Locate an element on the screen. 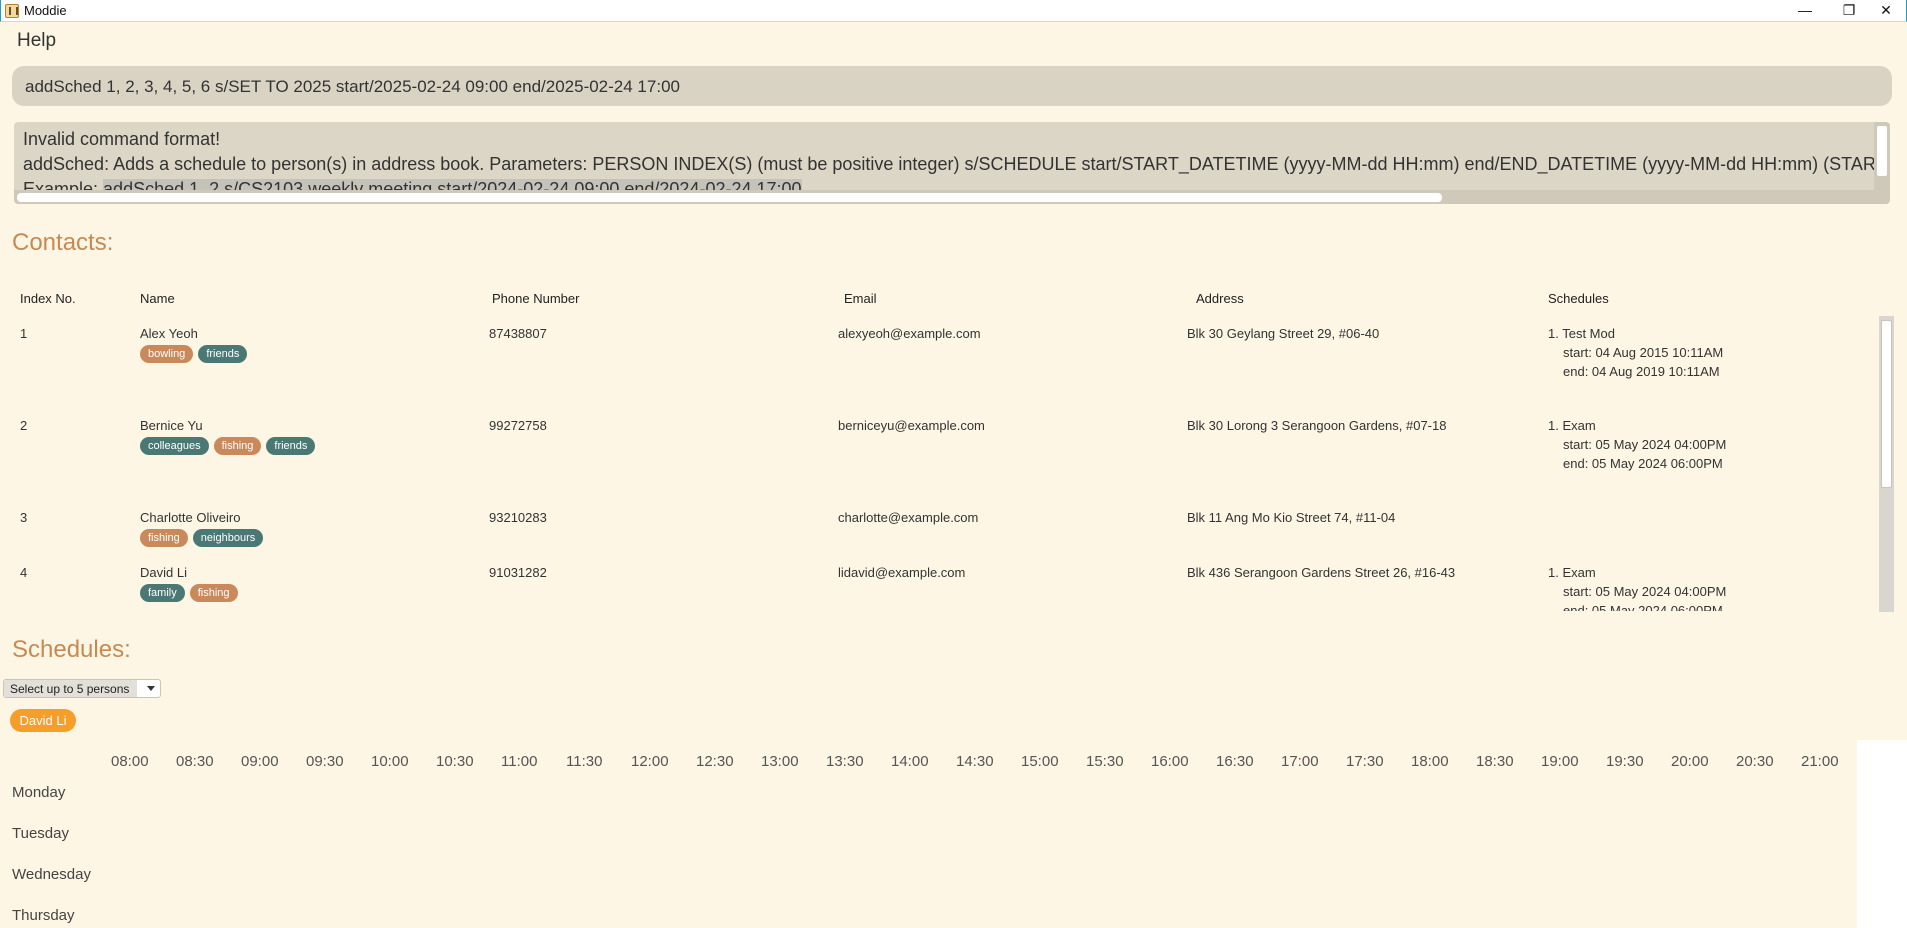  time-label: 14:00 is located at coordinates (910, 761).